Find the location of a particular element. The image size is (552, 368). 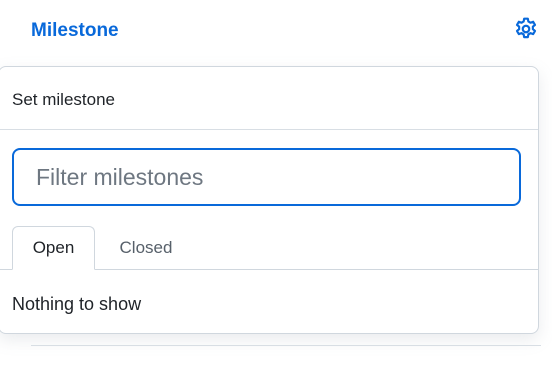

divider is located at coordinates (269, 129).